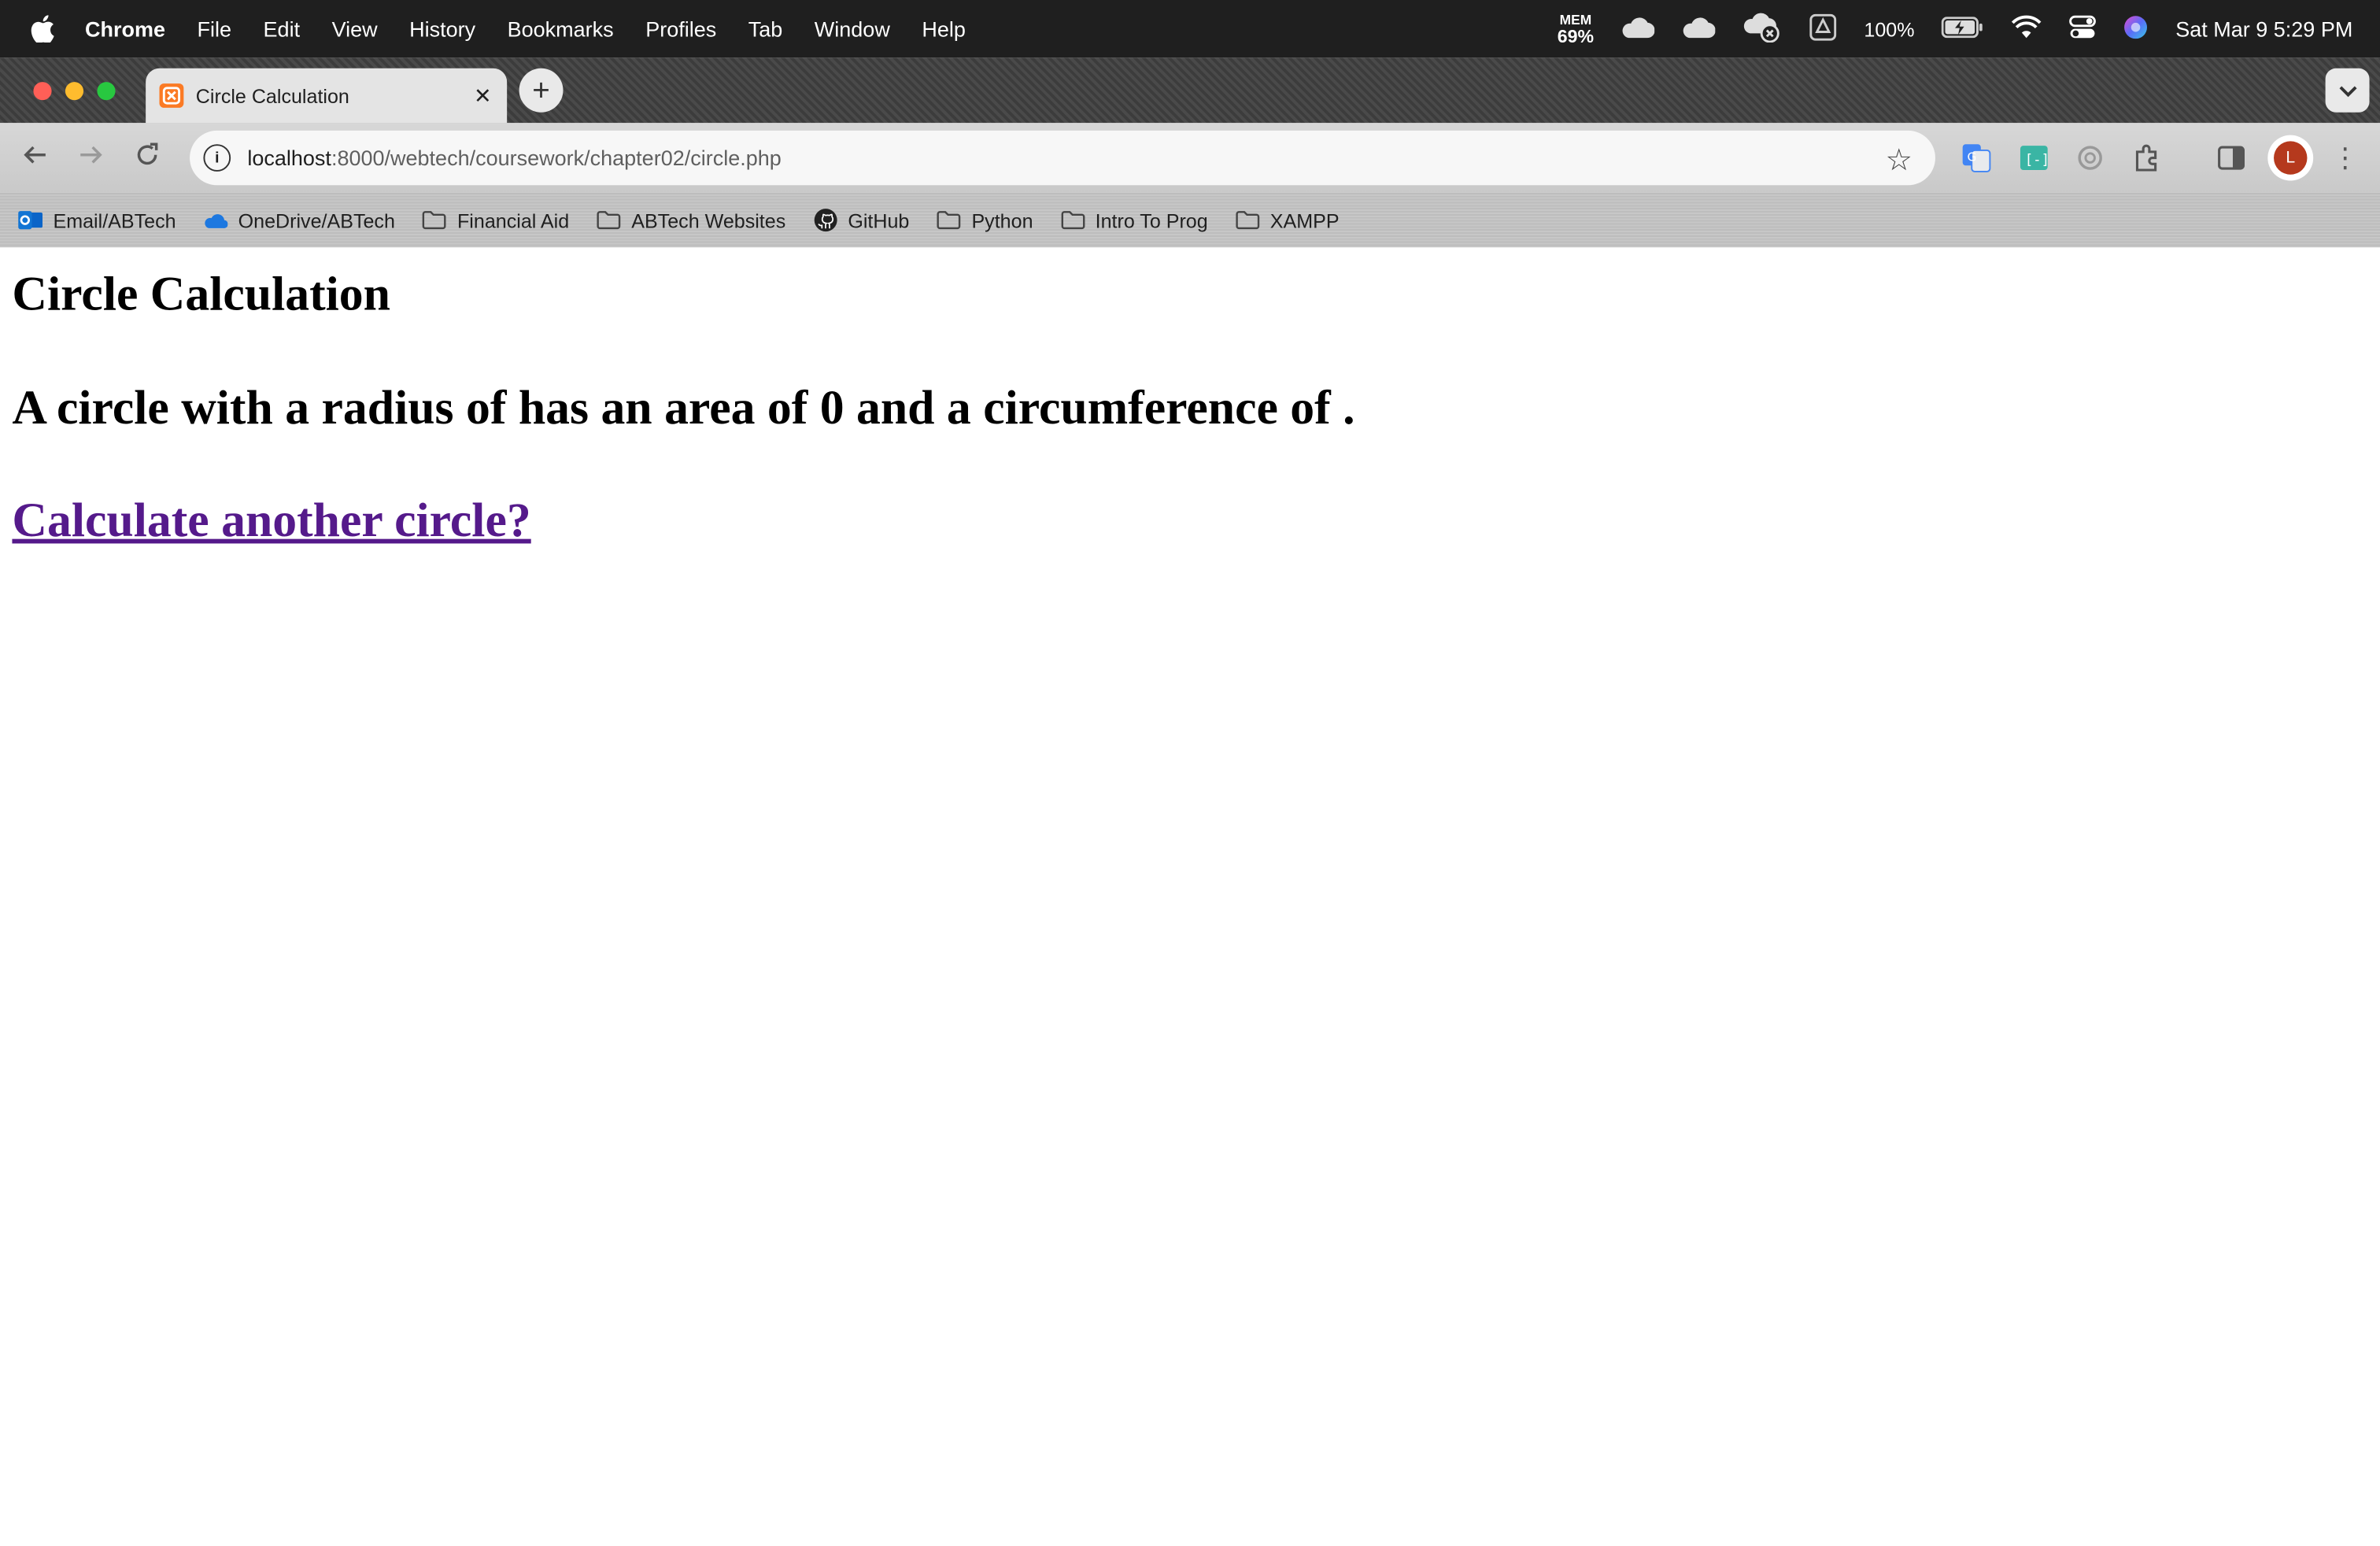  I want to click on menu-window: Window, so click(852, 29).